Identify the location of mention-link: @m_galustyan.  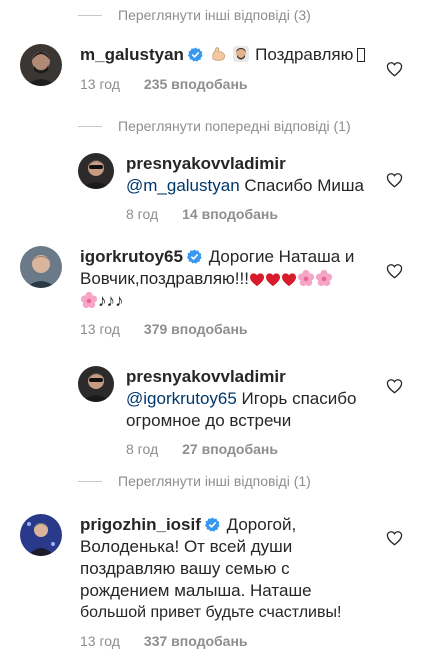
(183, 185).